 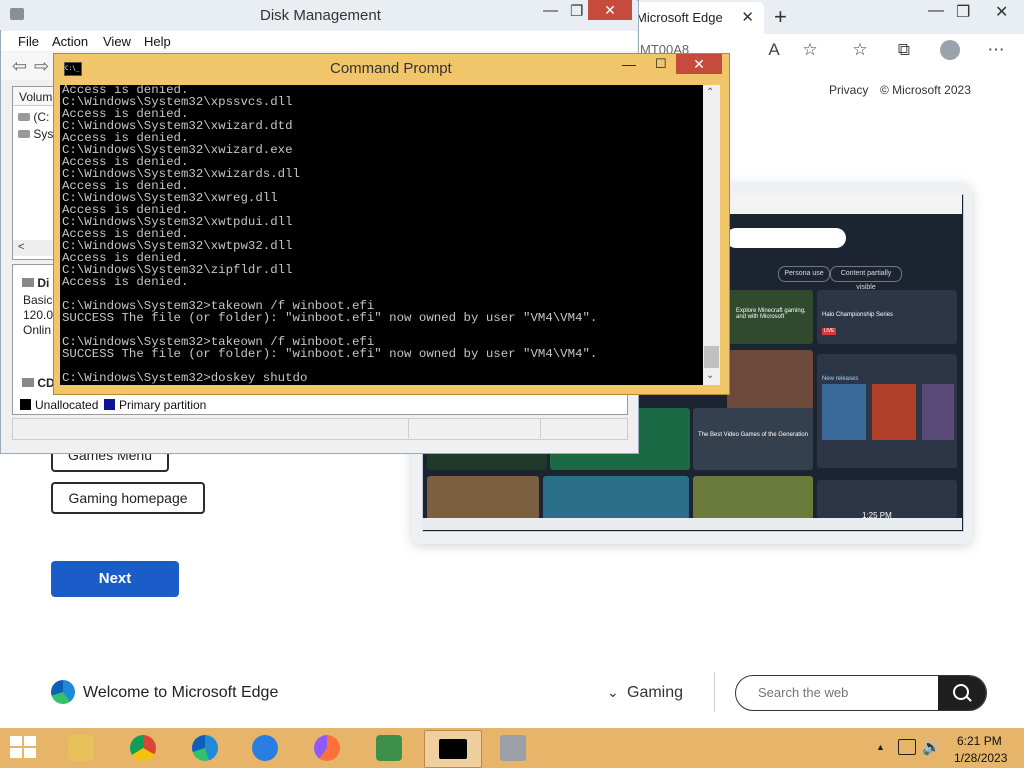 I want to click on back-arrow-icon: ⇦, so click(x=19, y=66).